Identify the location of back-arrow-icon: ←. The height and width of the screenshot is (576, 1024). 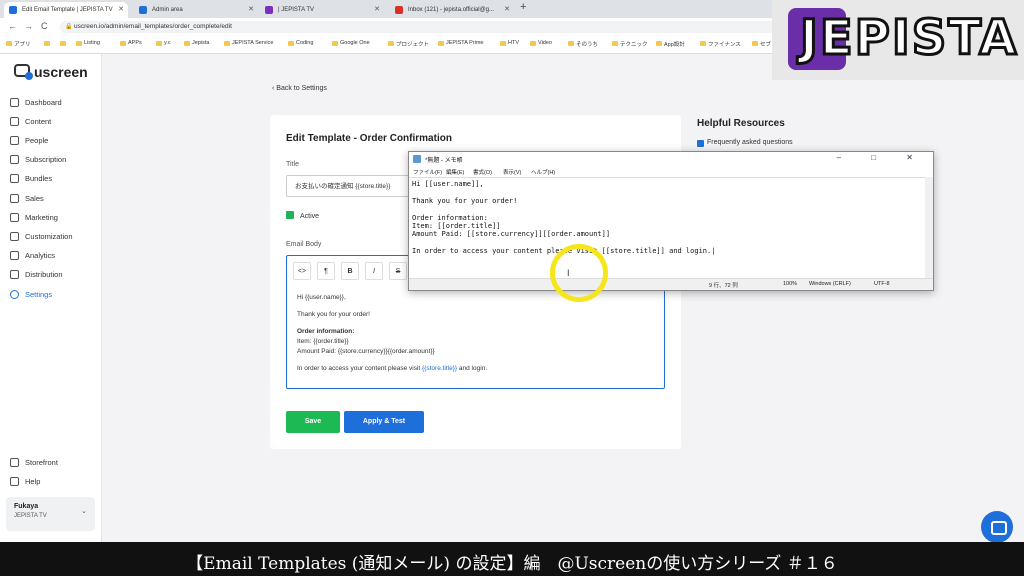
(12, 26).